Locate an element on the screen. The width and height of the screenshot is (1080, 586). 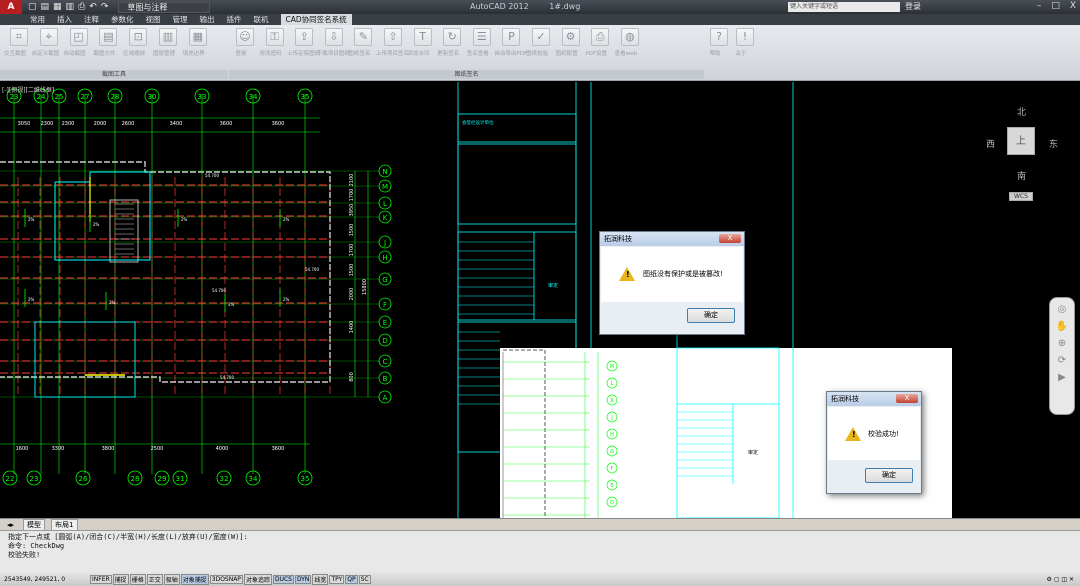
status-toggle-1: 捕捉 is located at coordinates (120, 579).